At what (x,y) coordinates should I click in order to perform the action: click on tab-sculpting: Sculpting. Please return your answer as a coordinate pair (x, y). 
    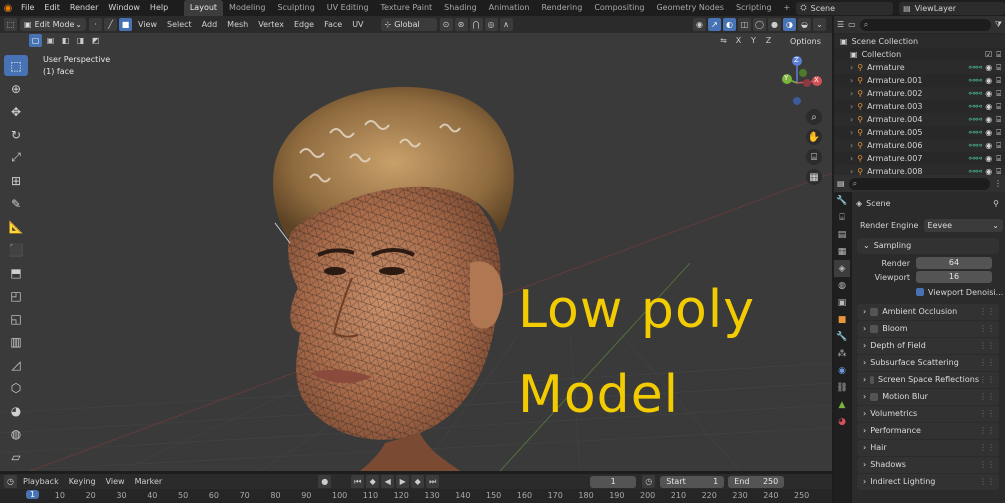
    Looking at the image, I should click on (295, 8).